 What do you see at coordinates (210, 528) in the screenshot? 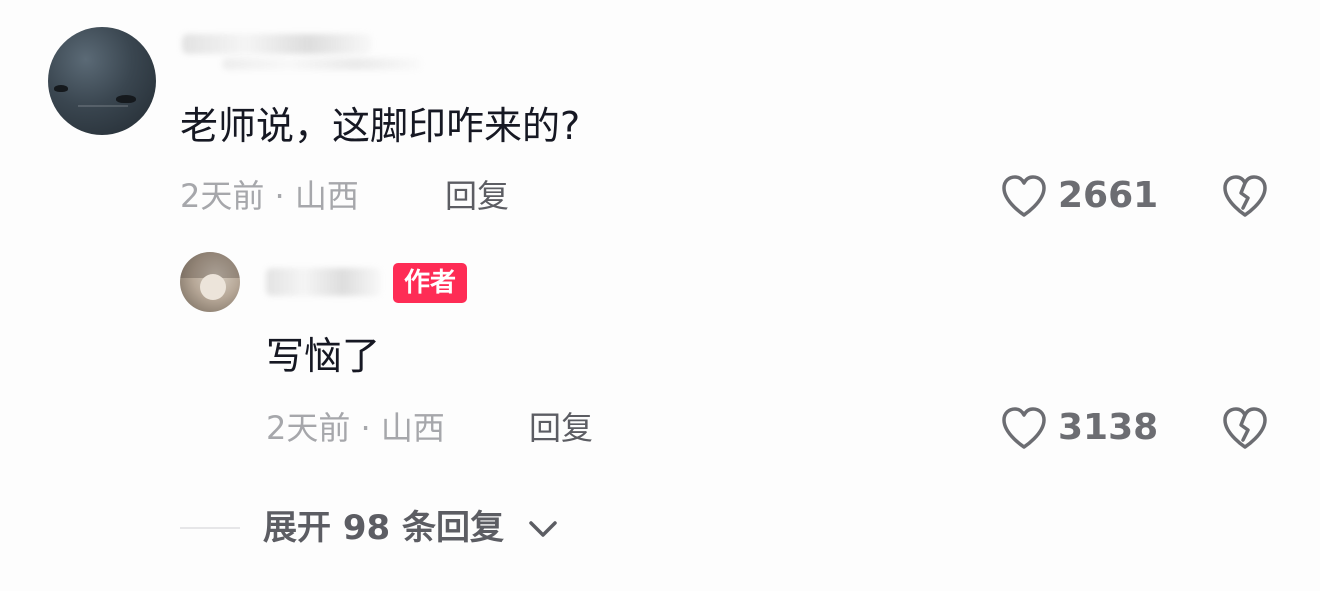
I see `divider-line` at bounding box center [210, 528].